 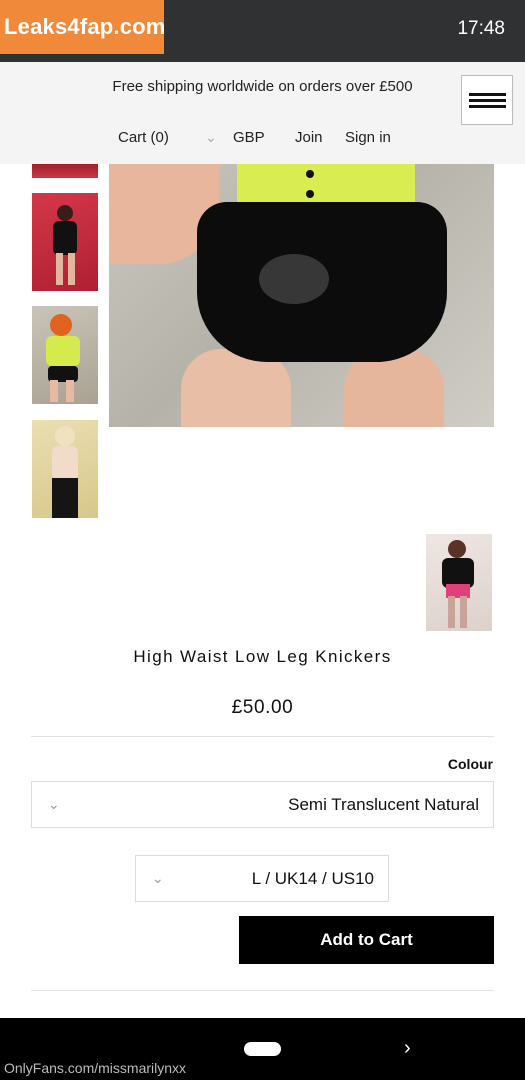 I want to click on watermark-url: OnlyFans.com/missmarilynxx, so click(x=95, y=1068).